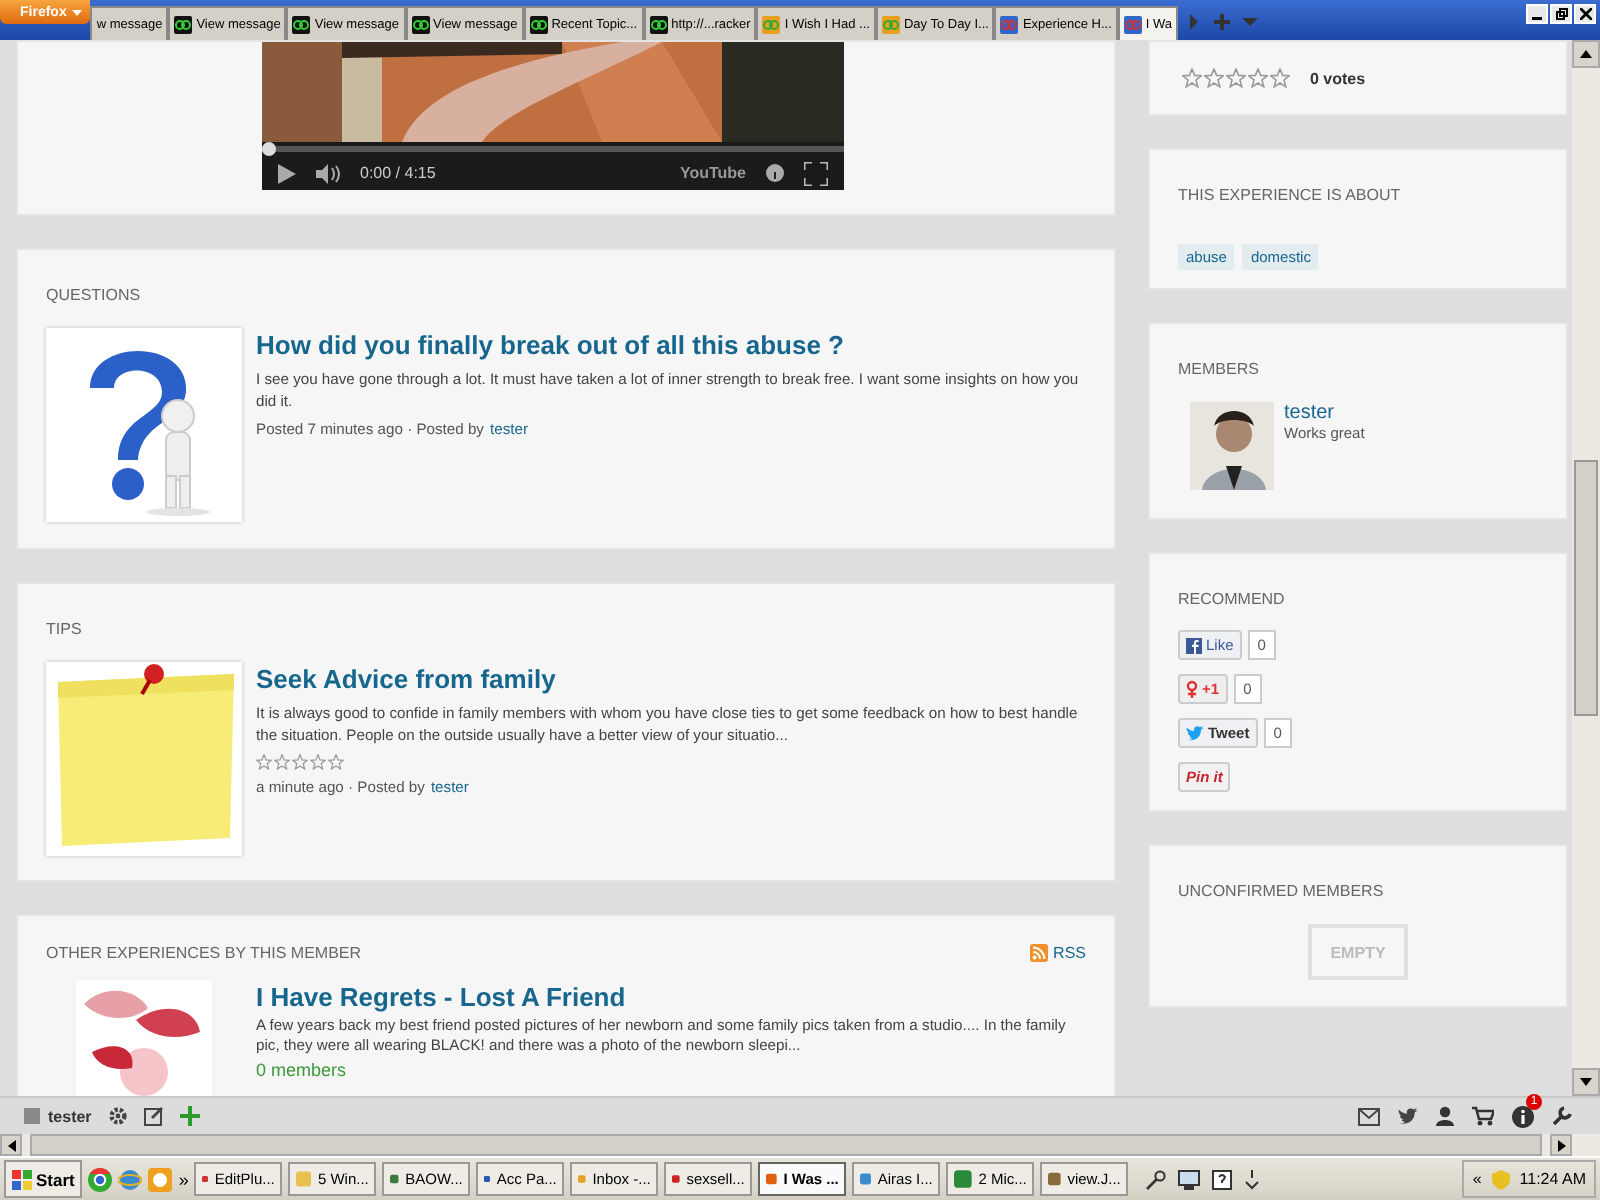 The height and width of the screenshot is (1200, 1600). I want to click on members-count: 0 members, so click(302, 1070).